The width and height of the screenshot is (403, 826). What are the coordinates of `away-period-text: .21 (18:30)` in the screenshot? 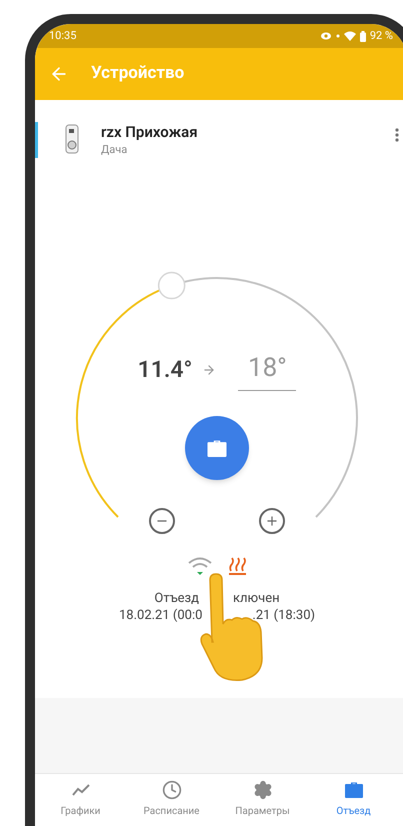 It's located at (284, 615).